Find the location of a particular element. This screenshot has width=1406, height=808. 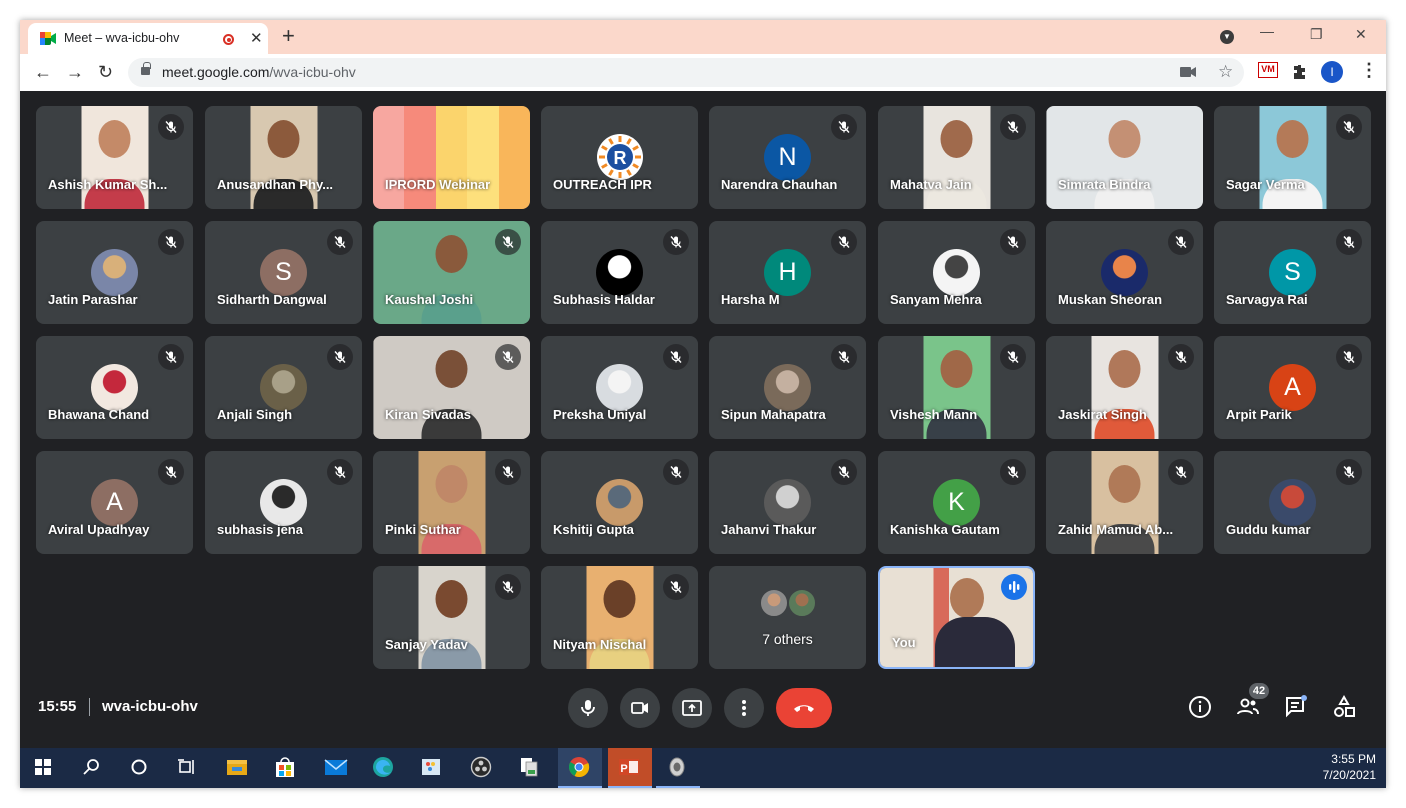

participant-video is located at coordinates (451, 617).